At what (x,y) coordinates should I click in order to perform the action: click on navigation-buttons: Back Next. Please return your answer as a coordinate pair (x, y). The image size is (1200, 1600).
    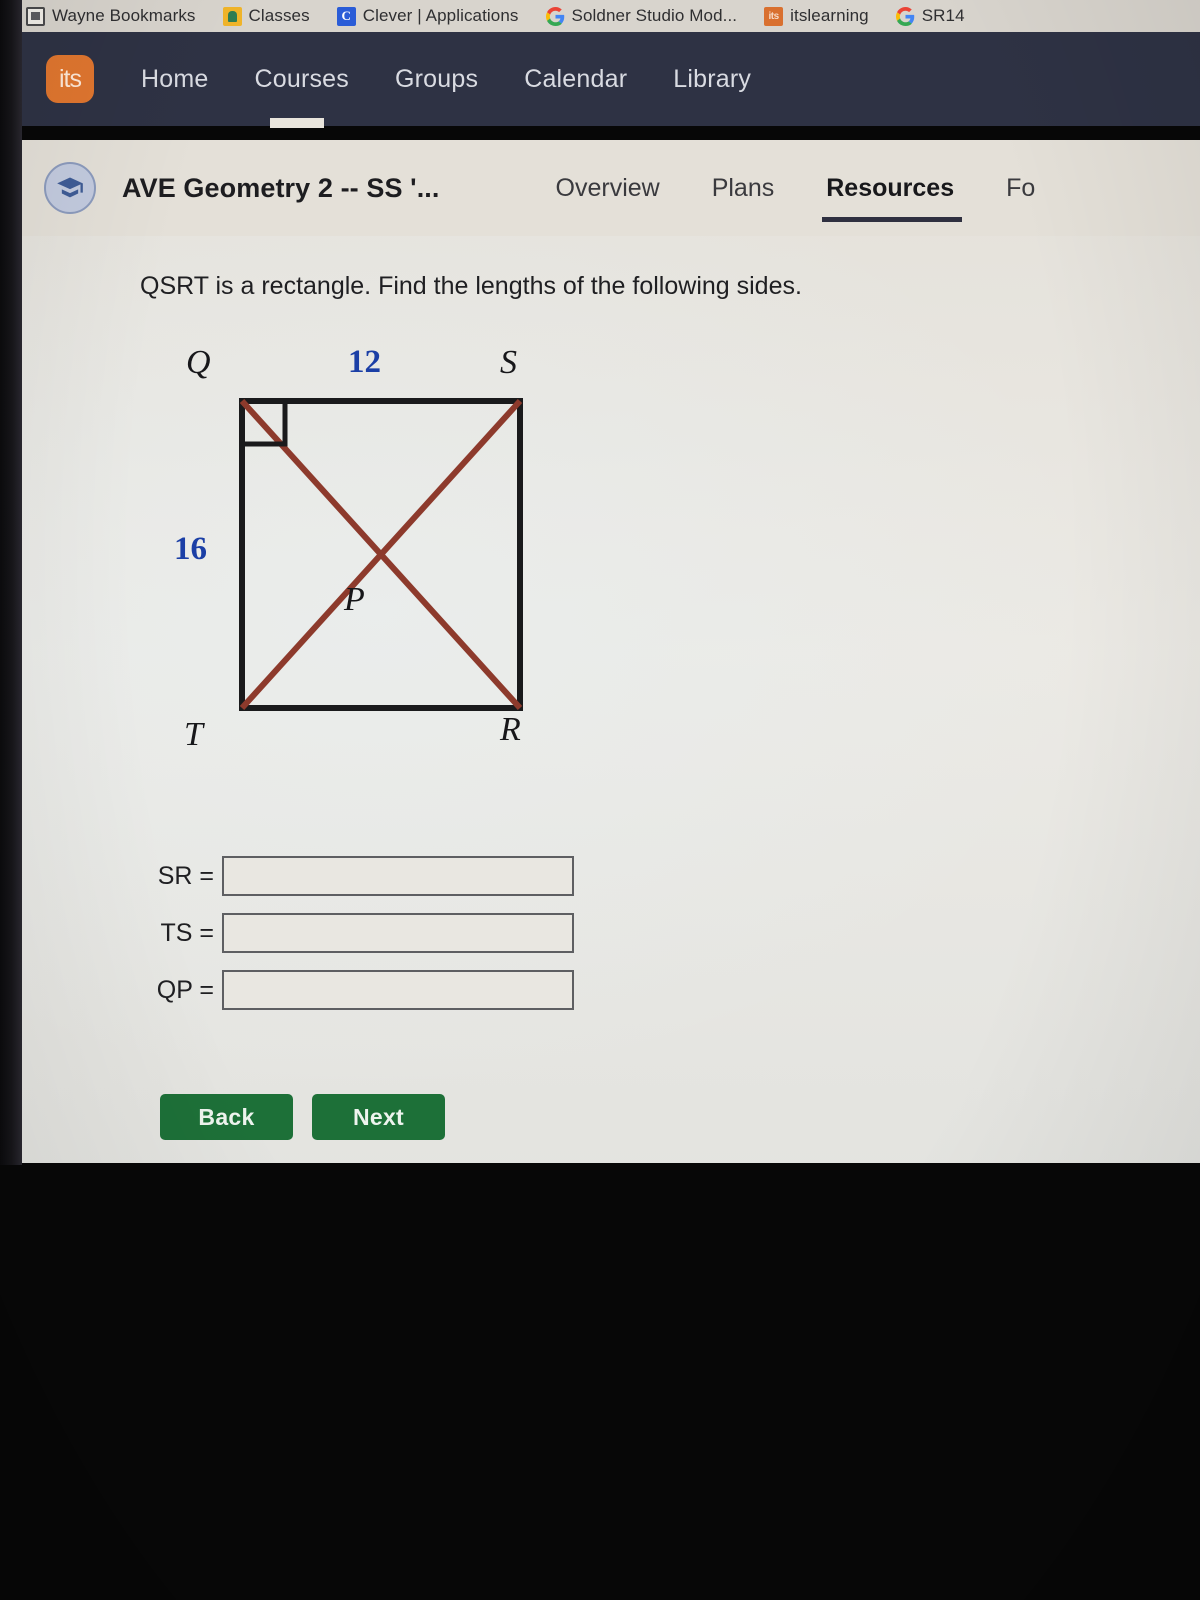
    Looking at the image, I should click on (302, 1117).